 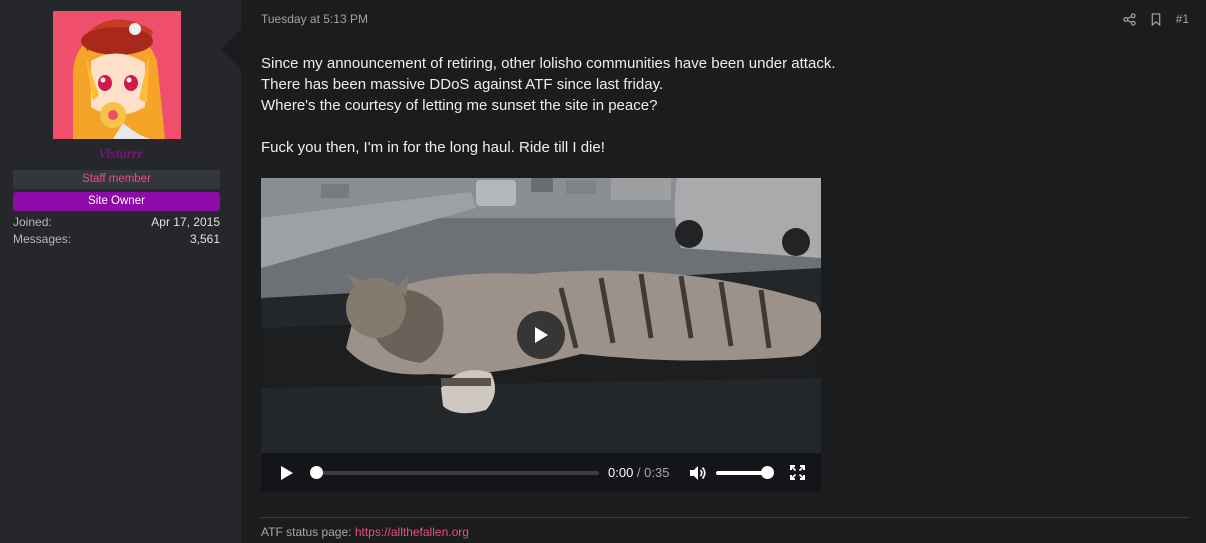 I want to click on joined-row: Joined: Apr 17, 2015, so click(x=116, y=222).